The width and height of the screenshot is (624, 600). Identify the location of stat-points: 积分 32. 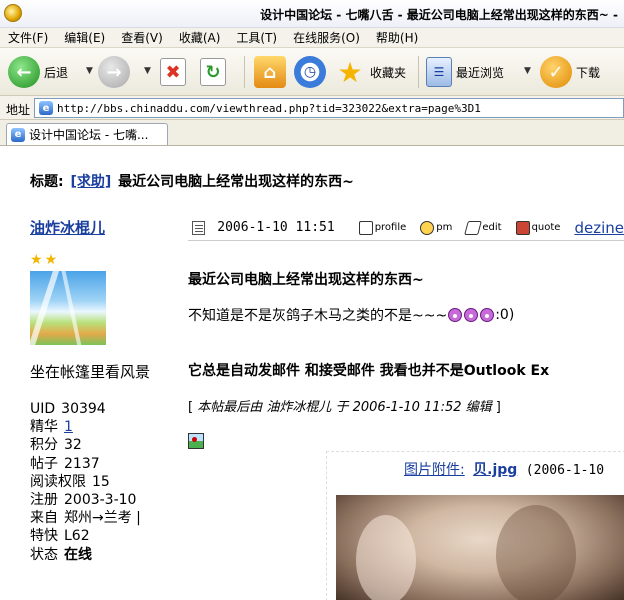
(56, 445).